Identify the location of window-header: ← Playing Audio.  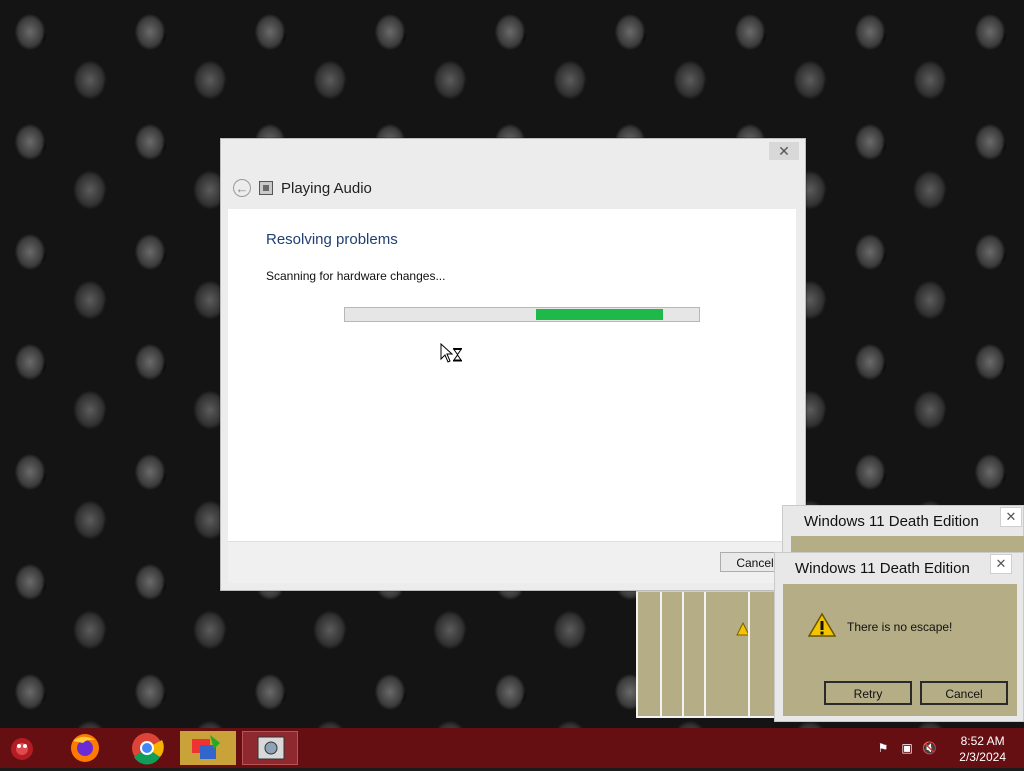
(302, 188).